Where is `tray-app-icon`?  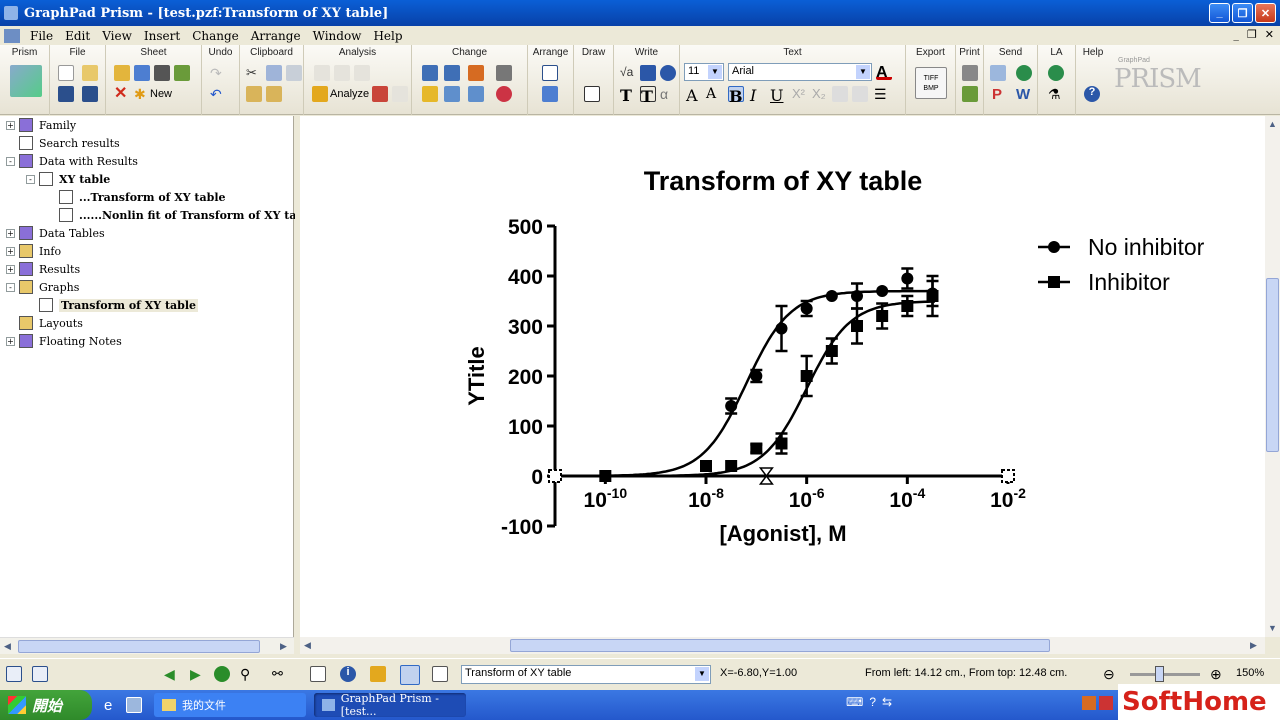
tray-app-icon is located at coordinates (1089, 703).